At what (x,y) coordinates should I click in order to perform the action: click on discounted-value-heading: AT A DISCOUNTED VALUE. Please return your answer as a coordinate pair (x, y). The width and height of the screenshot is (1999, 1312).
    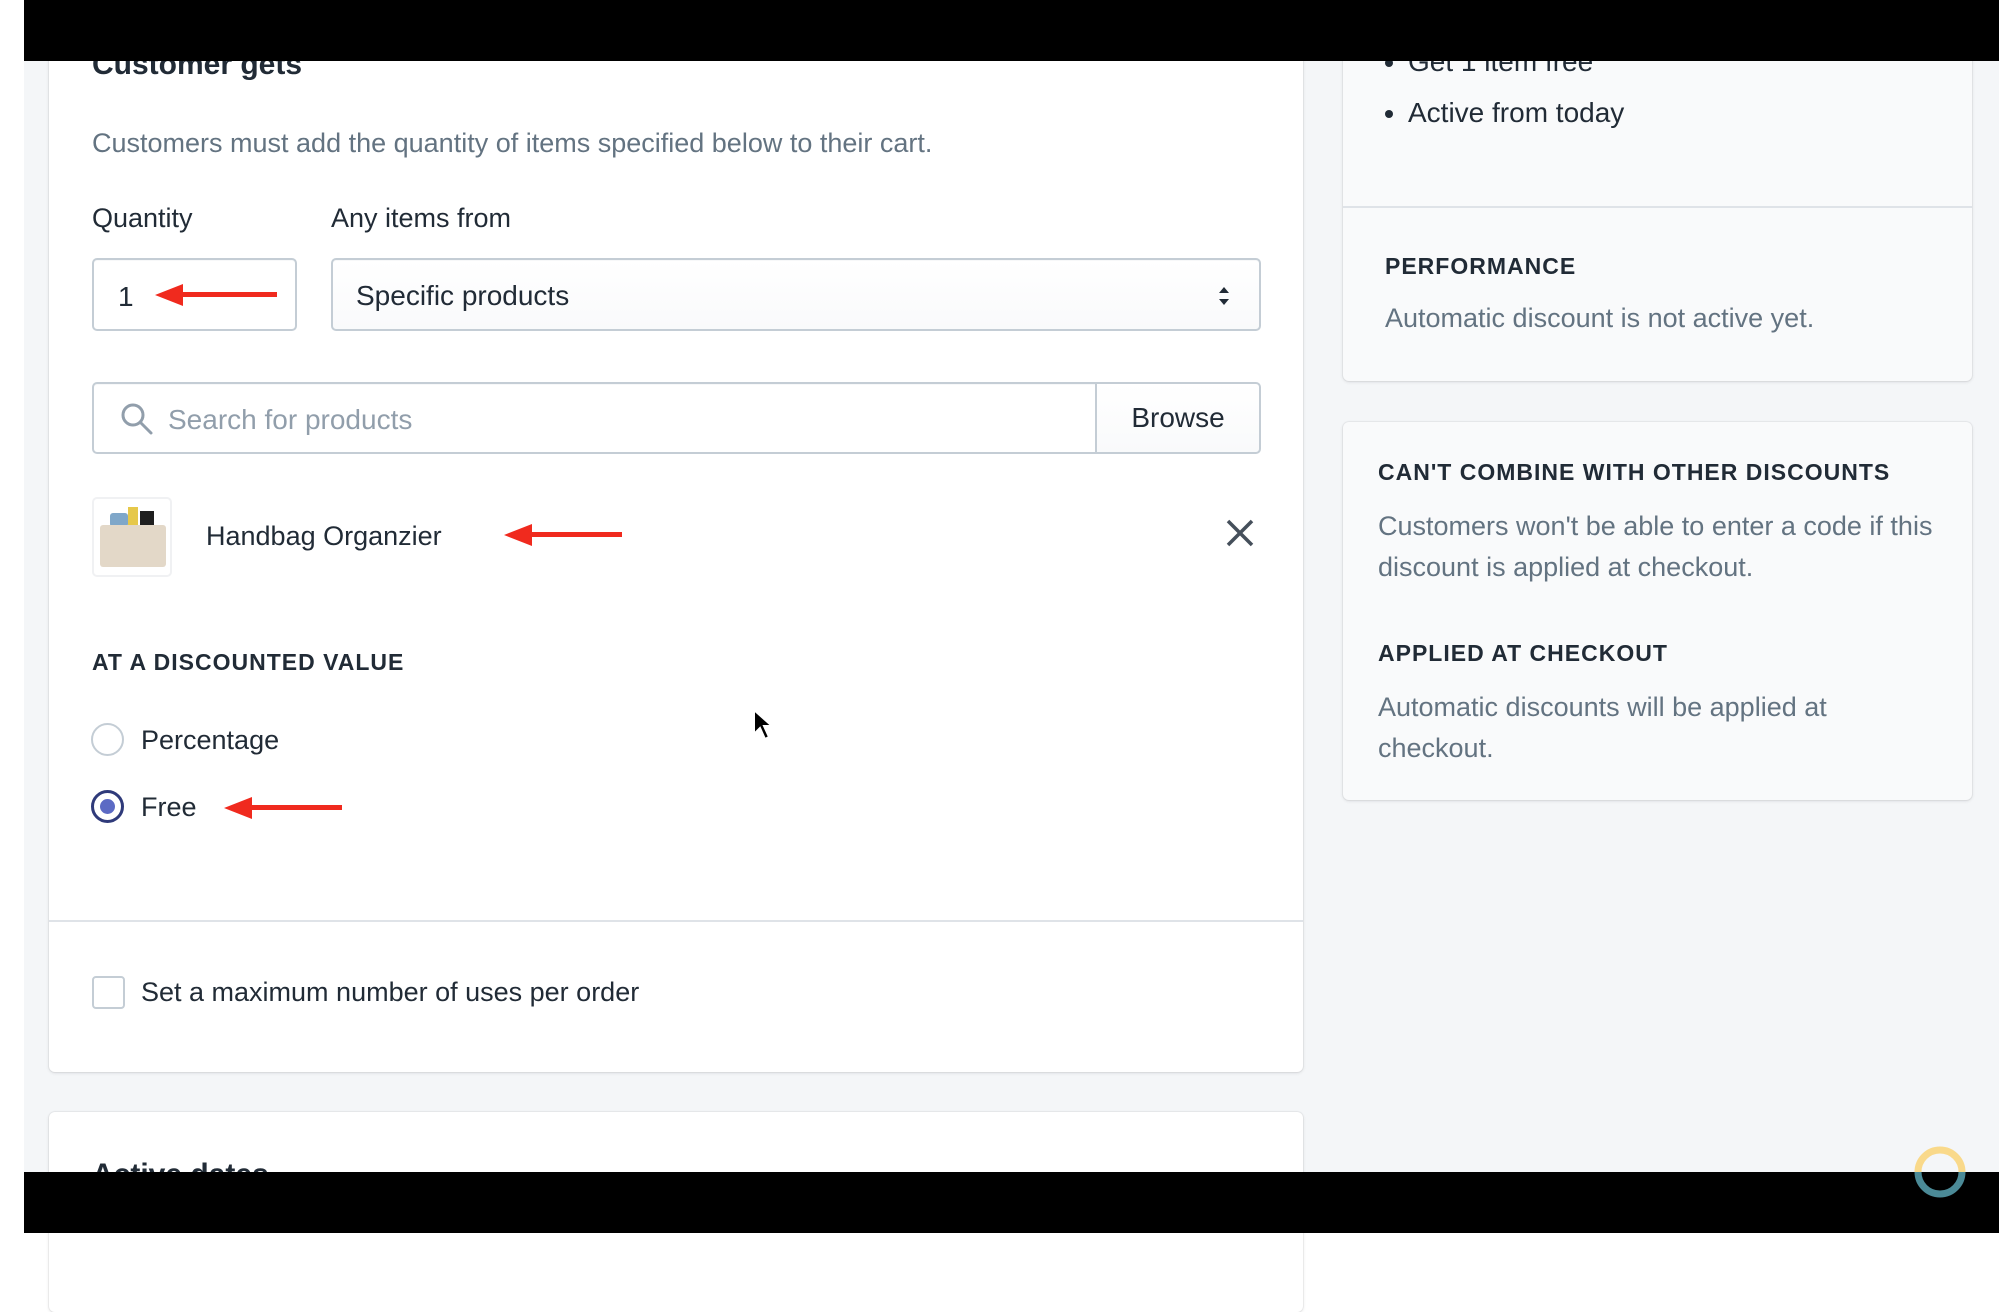
    Looking at the image, I should click on (248, 662).